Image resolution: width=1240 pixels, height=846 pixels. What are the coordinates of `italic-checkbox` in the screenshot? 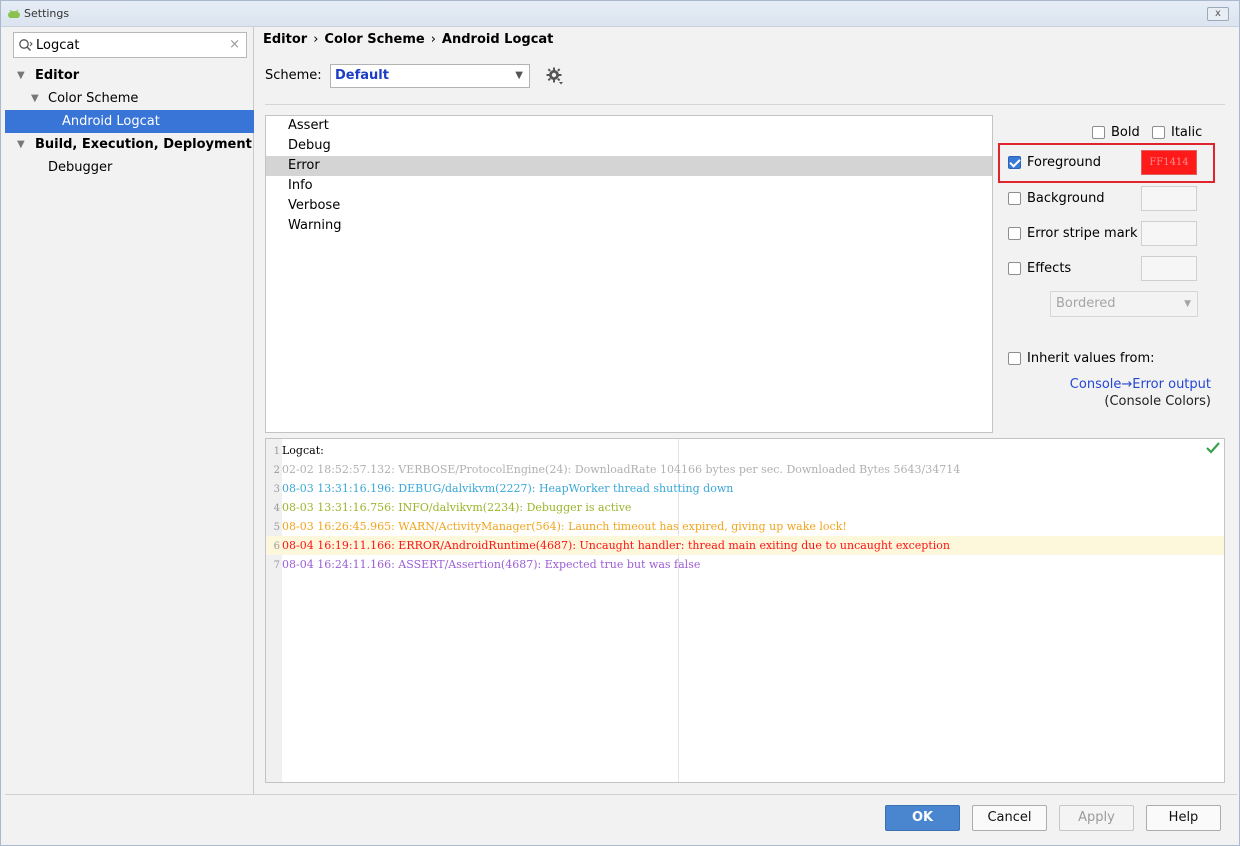 It's located at (1158, 132).